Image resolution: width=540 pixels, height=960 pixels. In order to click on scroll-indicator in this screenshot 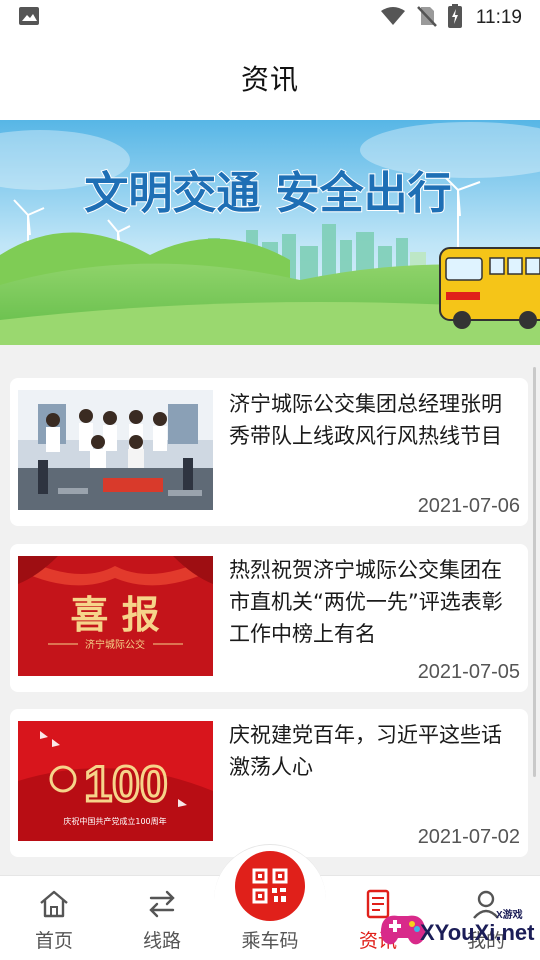, I will do `click(534, 572)`.